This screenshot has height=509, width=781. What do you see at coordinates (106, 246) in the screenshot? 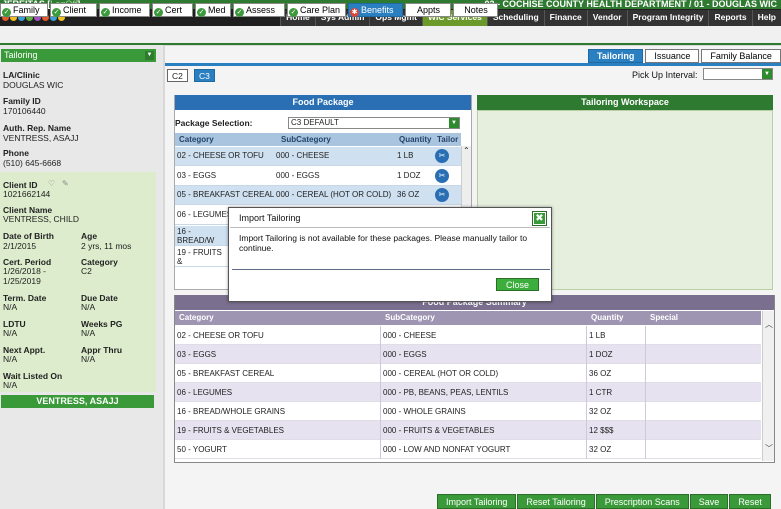
I see `age-value: 2 yrs, 11 mos` at bounding box center [106, 246].